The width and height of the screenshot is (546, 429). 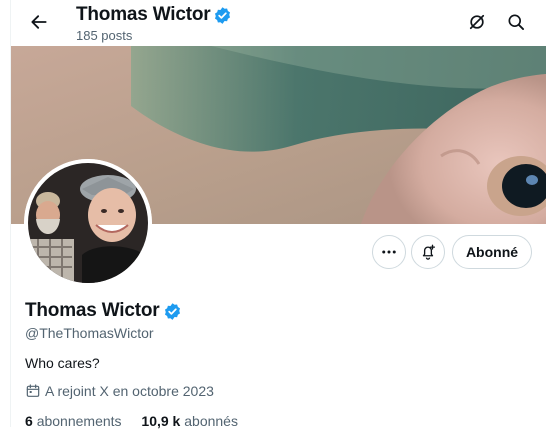 I want to click on header-name: Thomas Wictor, so click(x=143, y=14).